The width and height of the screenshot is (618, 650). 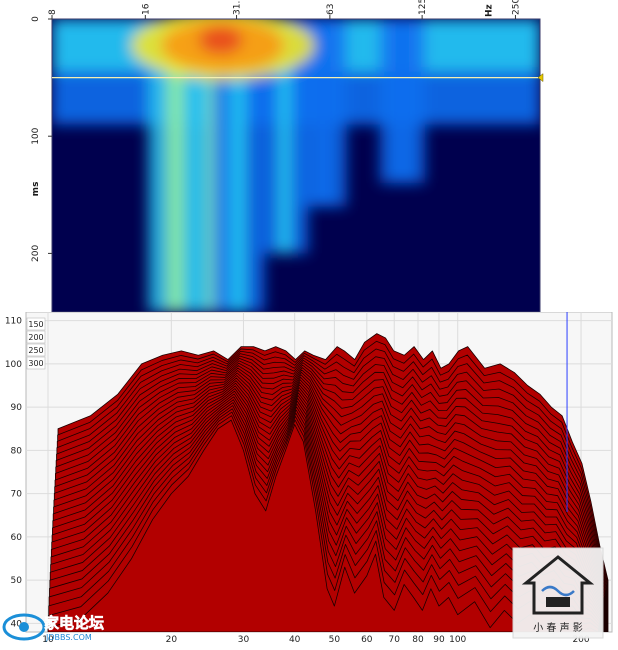 What do you see at coordinates (558, 627) in the screenshot?
I see `seal-text: 小 春 声 影` at bounding box center [558, 627].